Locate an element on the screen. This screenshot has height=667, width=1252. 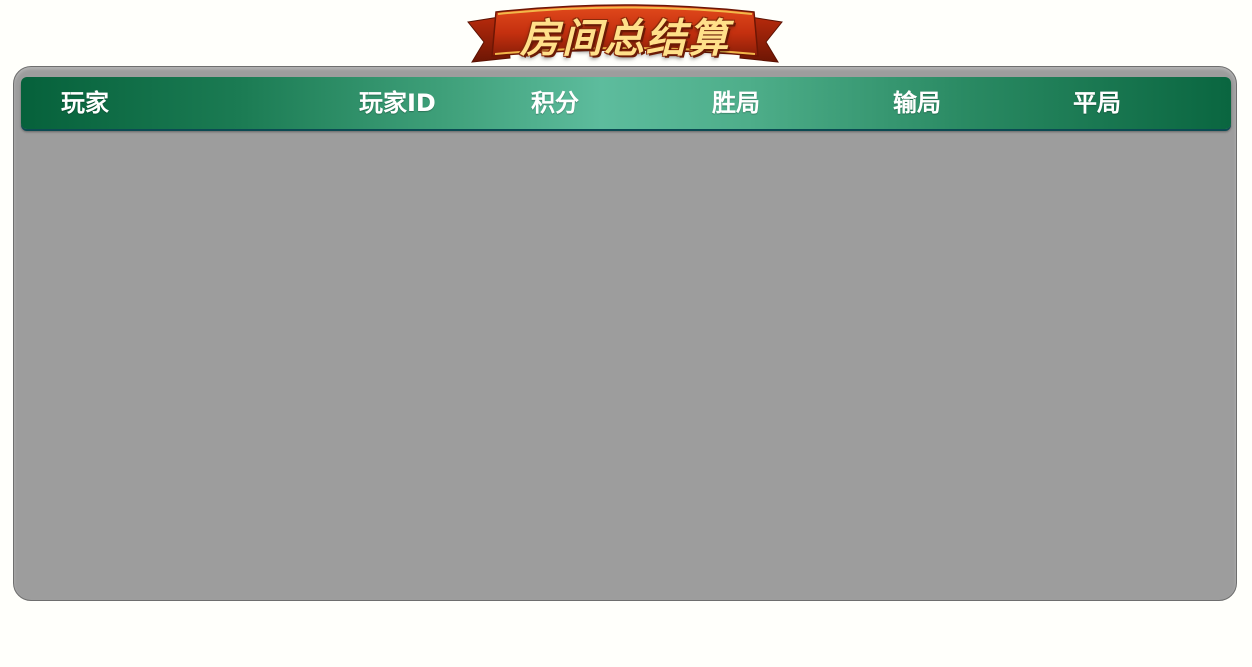
column-header-score: 积分 is located at coordinates (555, 103).